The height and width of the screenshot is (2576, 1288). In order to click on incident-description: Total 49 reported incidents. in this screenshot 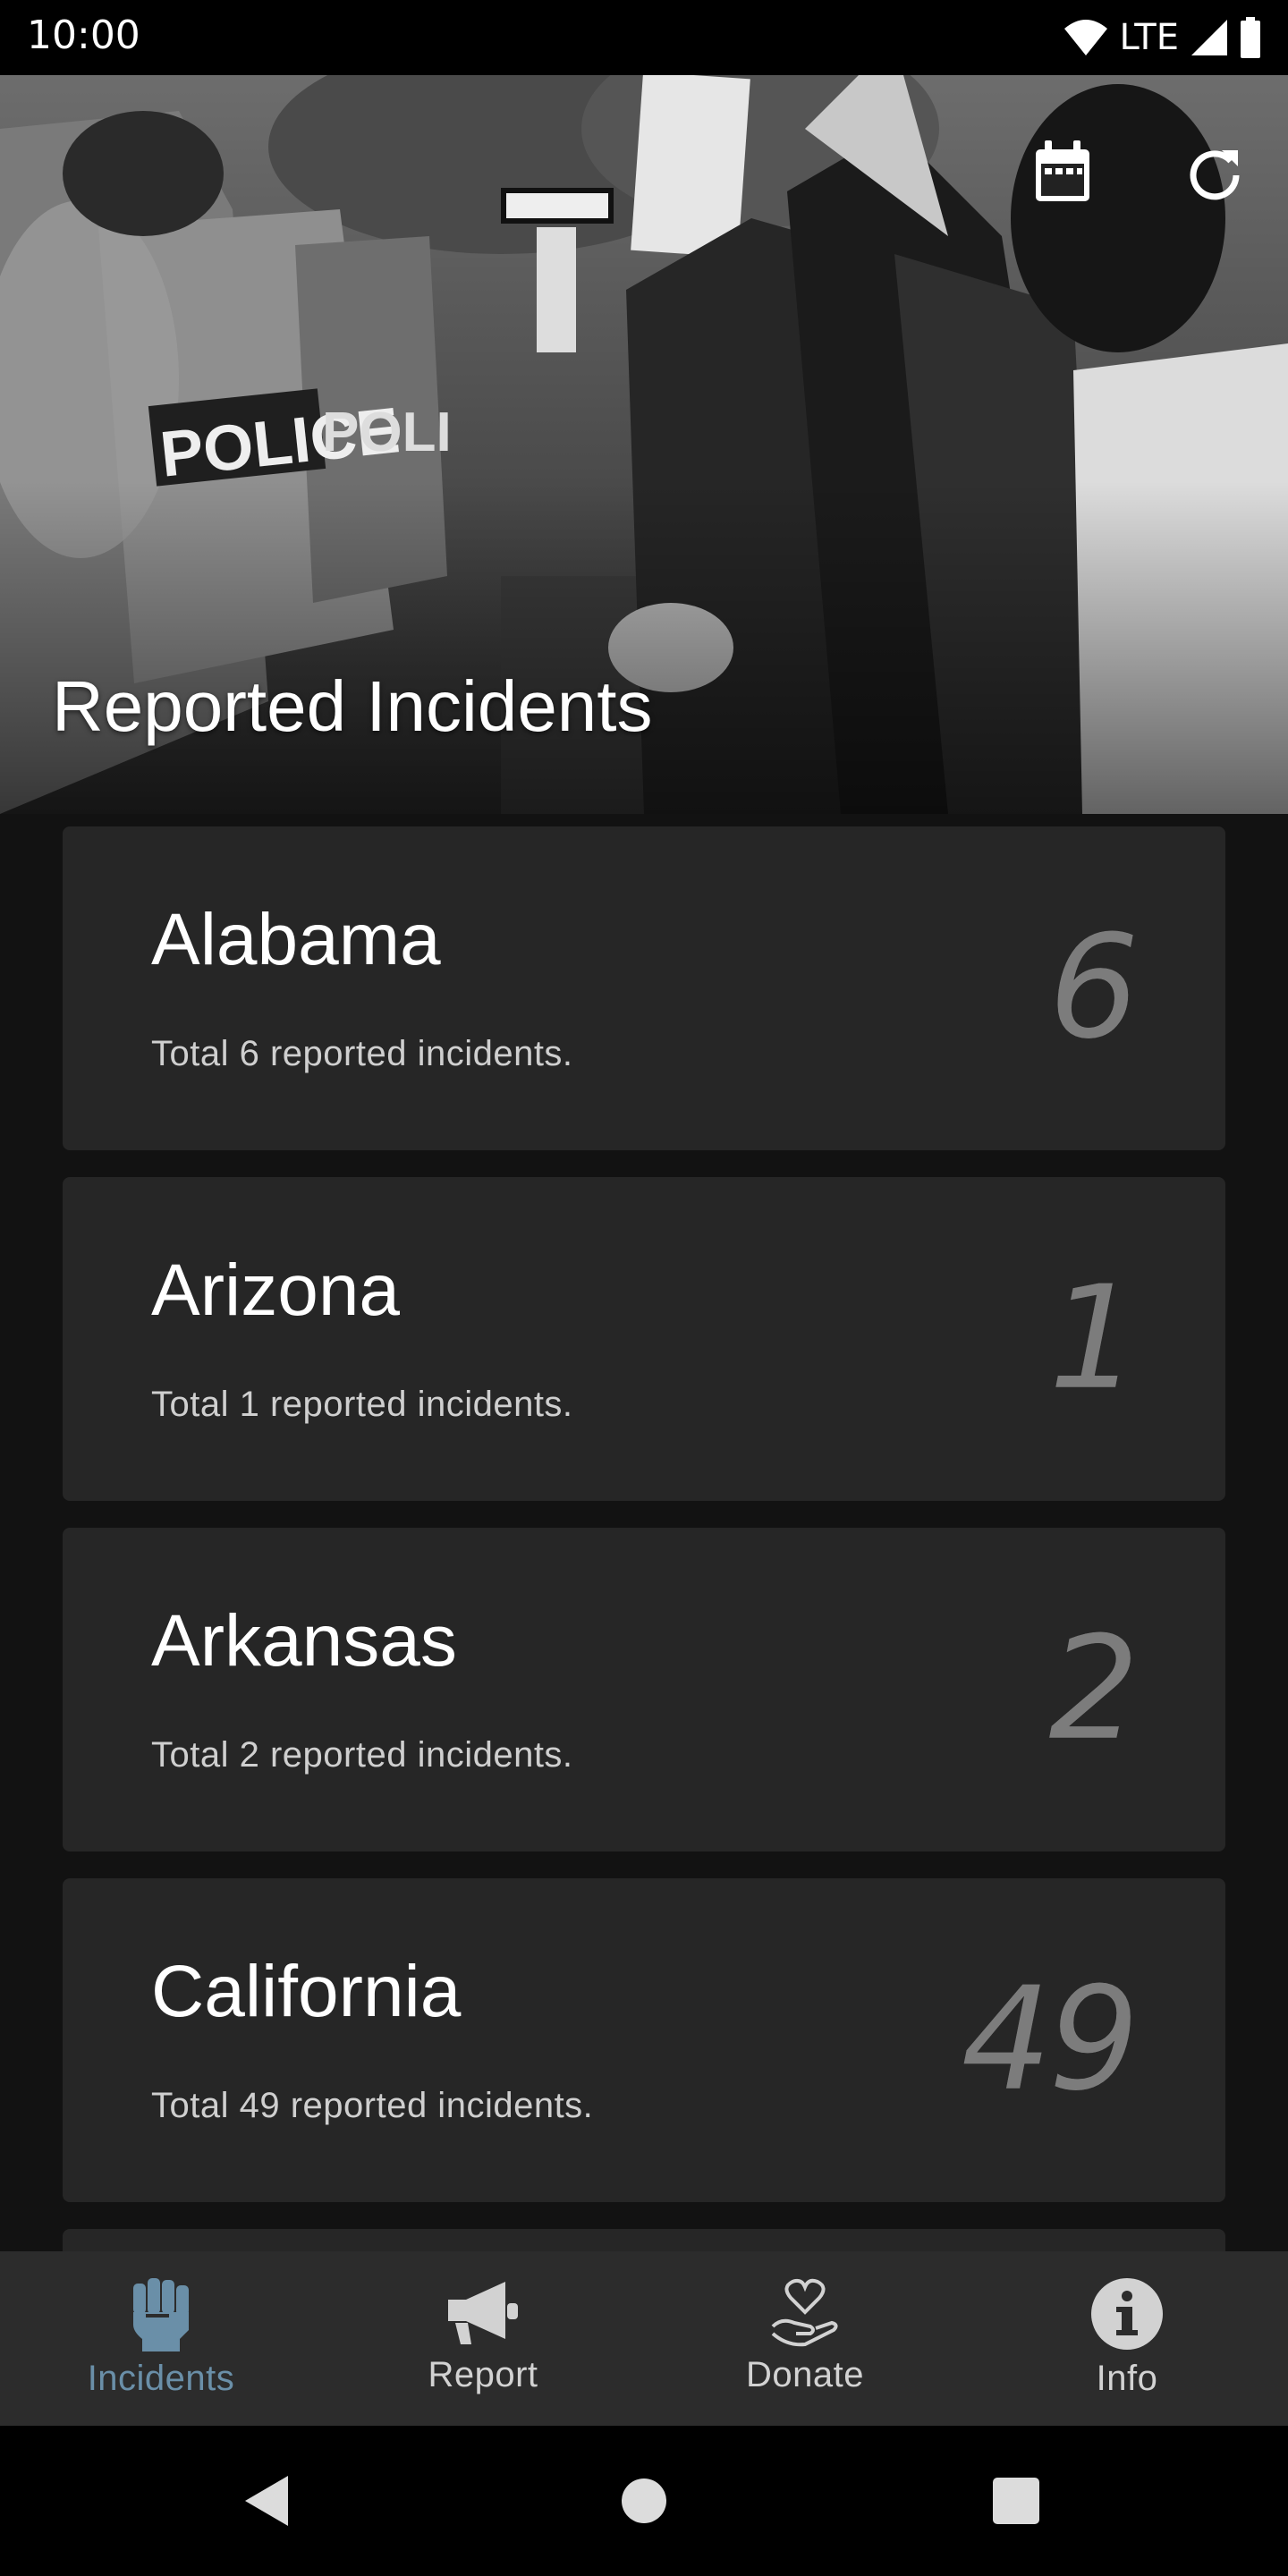, I will do `click(372, 2105)`.